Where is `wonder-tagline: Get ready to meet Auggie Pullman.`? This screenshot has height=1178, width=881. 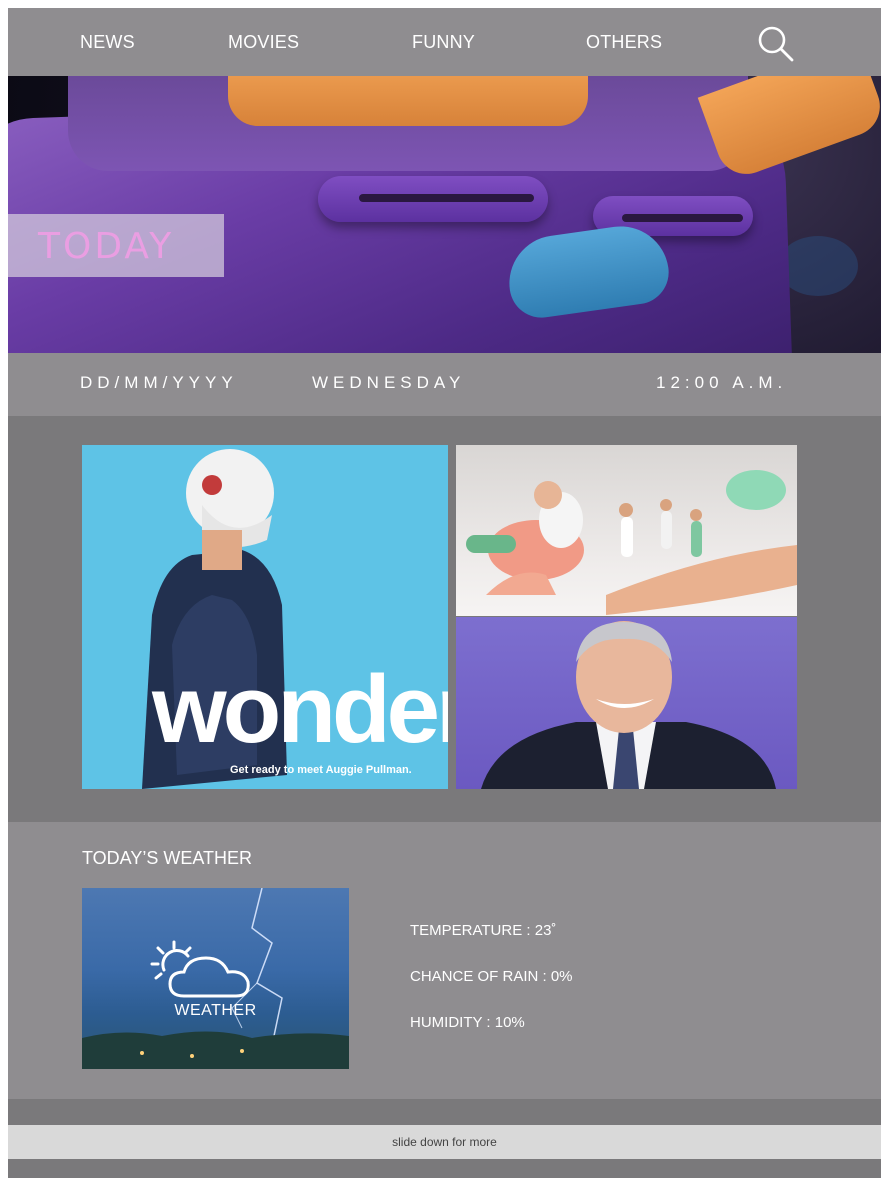 wonder-tagline: Get ready to meet Auggie Pullman. is located at coordinates (321, 770).